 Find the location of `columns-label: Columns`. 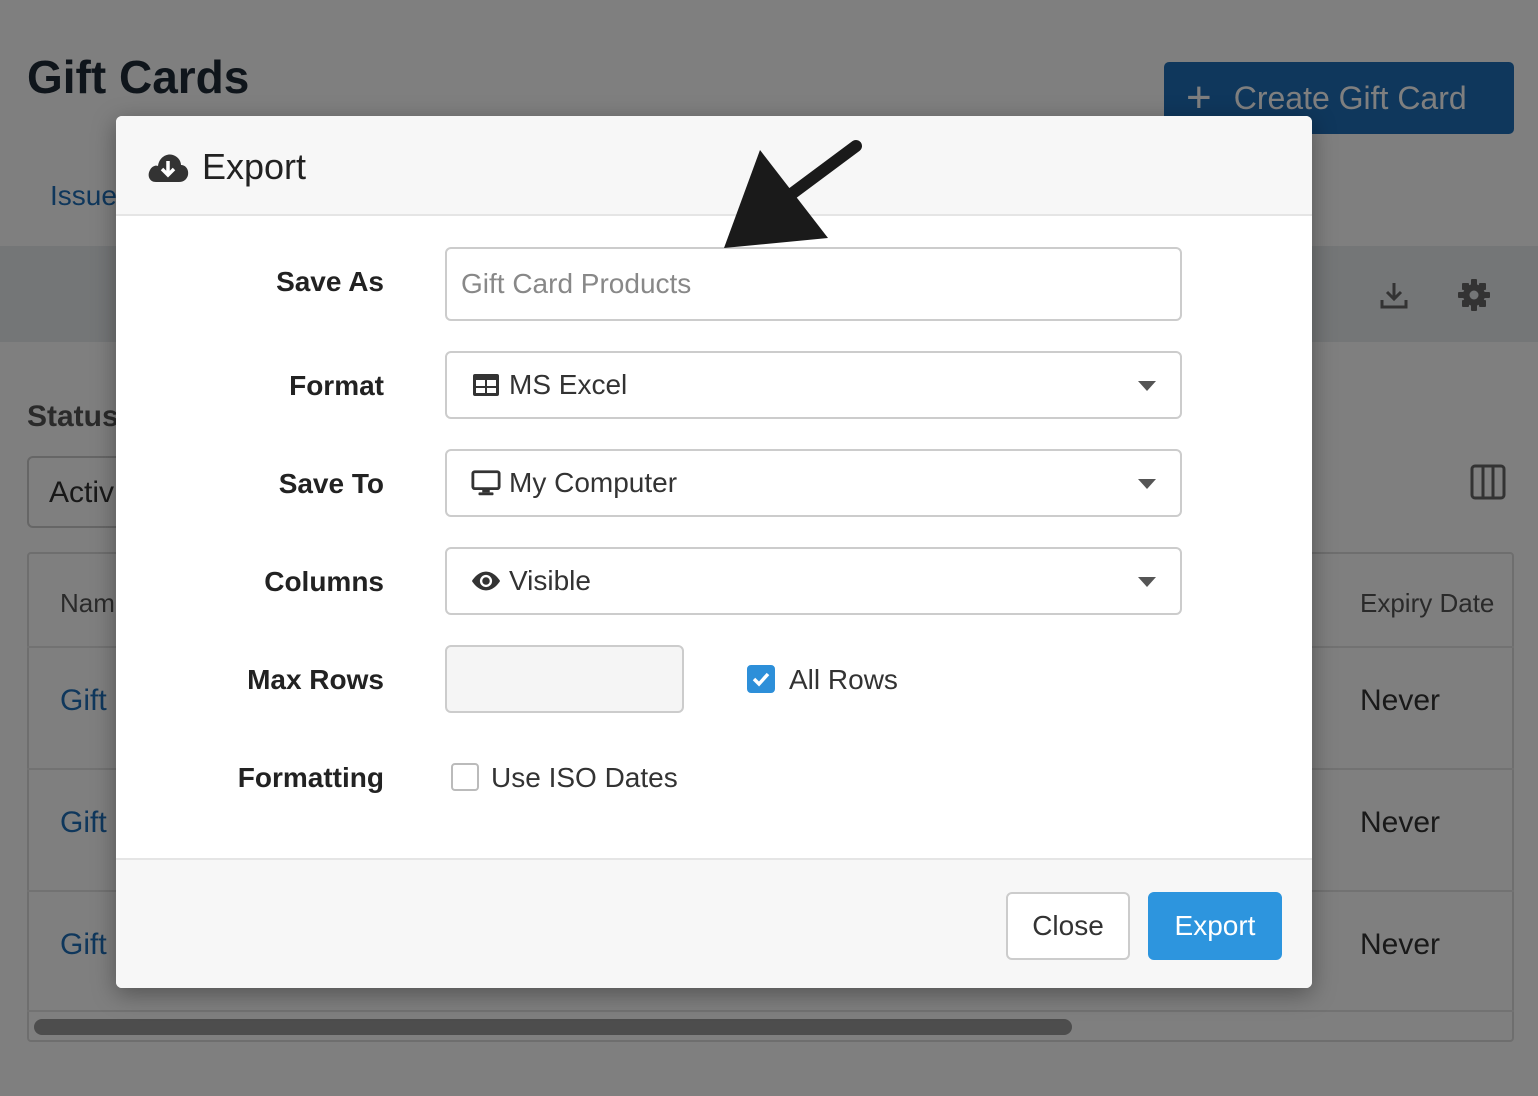

columns-label: Columns is located at coordinates (324, 581).